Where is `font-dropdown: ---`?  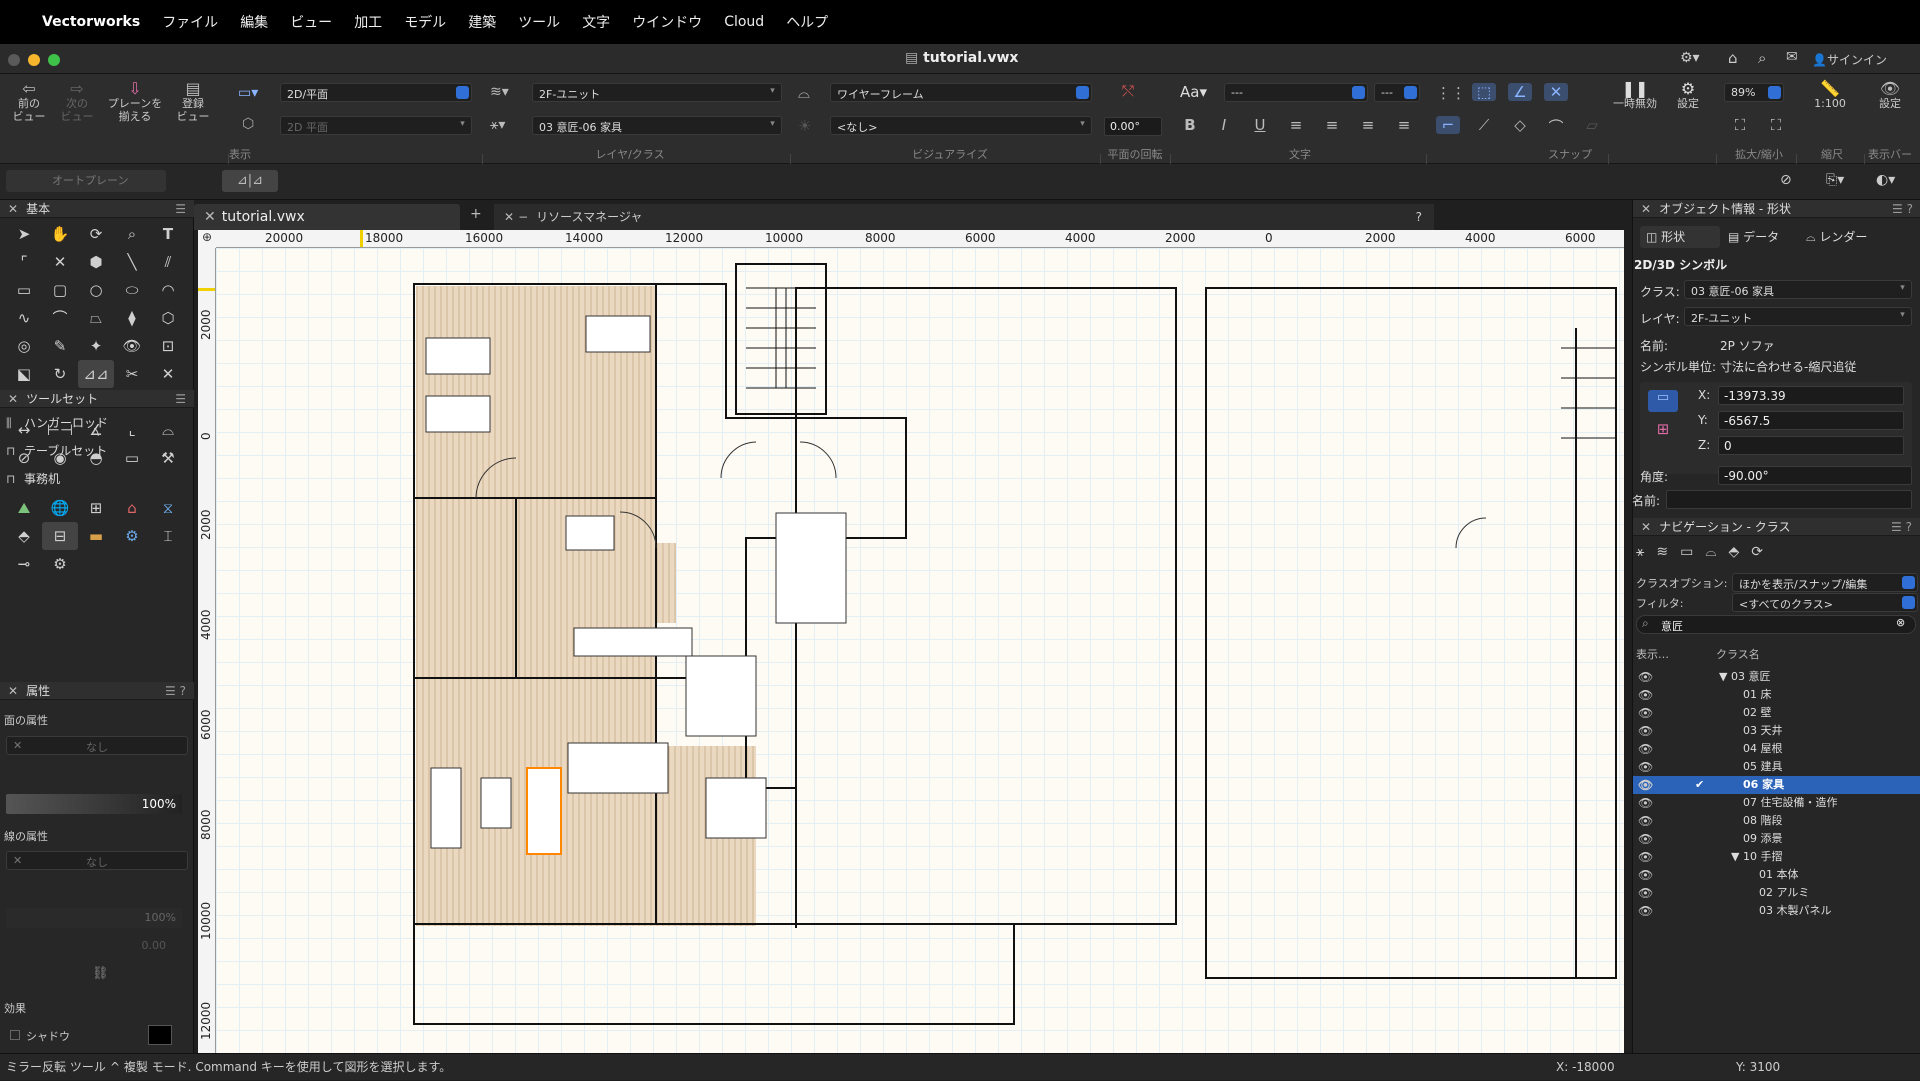 font-dropdown: --- is located at coordinates (1296, 92).